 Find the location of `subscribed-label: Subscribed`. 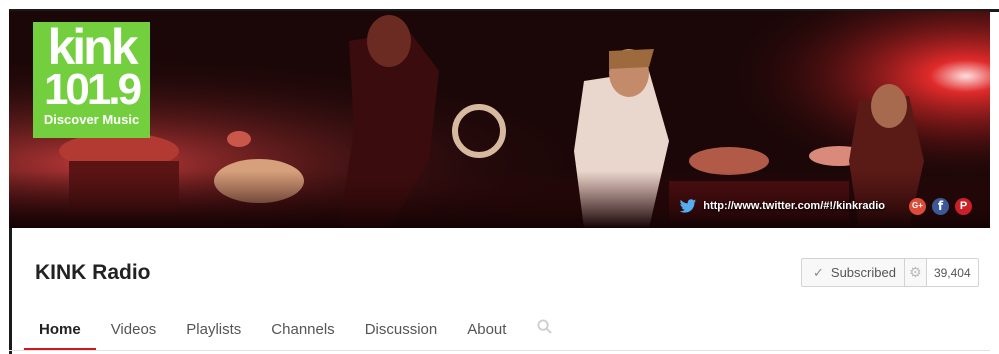

subscribed-label: Subscribed is located at coordinates (863, 272).